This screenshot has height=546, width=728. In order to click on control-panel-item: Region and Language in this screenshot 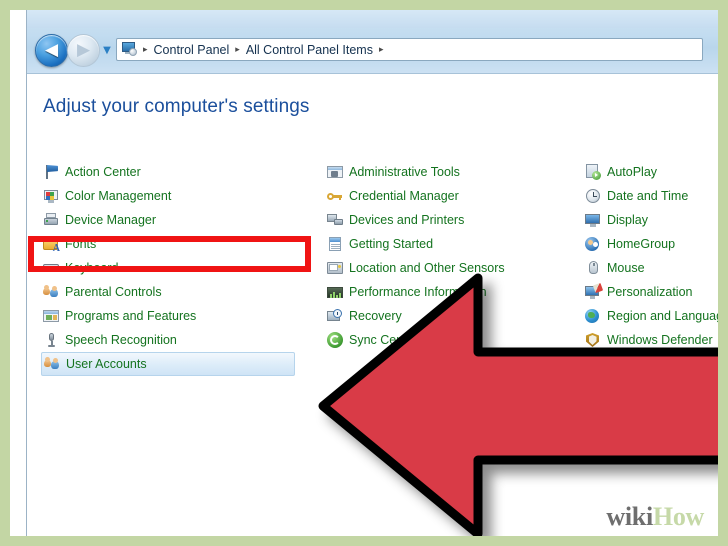, I will do `click(650, 316)`.